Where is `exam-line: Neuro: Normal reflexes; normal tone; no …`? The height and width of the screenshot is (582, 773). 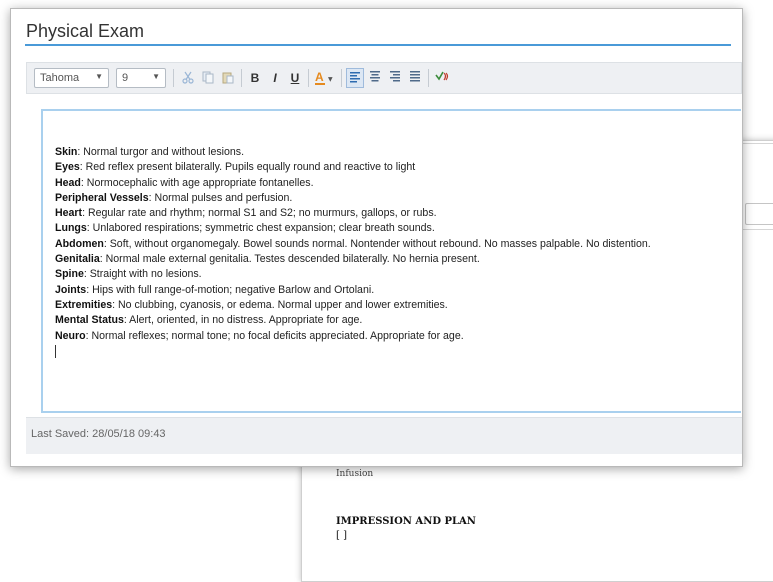
exam-line: Neuro: Normal reflexes; normal tone; no … is located at coordinates (398, 336).